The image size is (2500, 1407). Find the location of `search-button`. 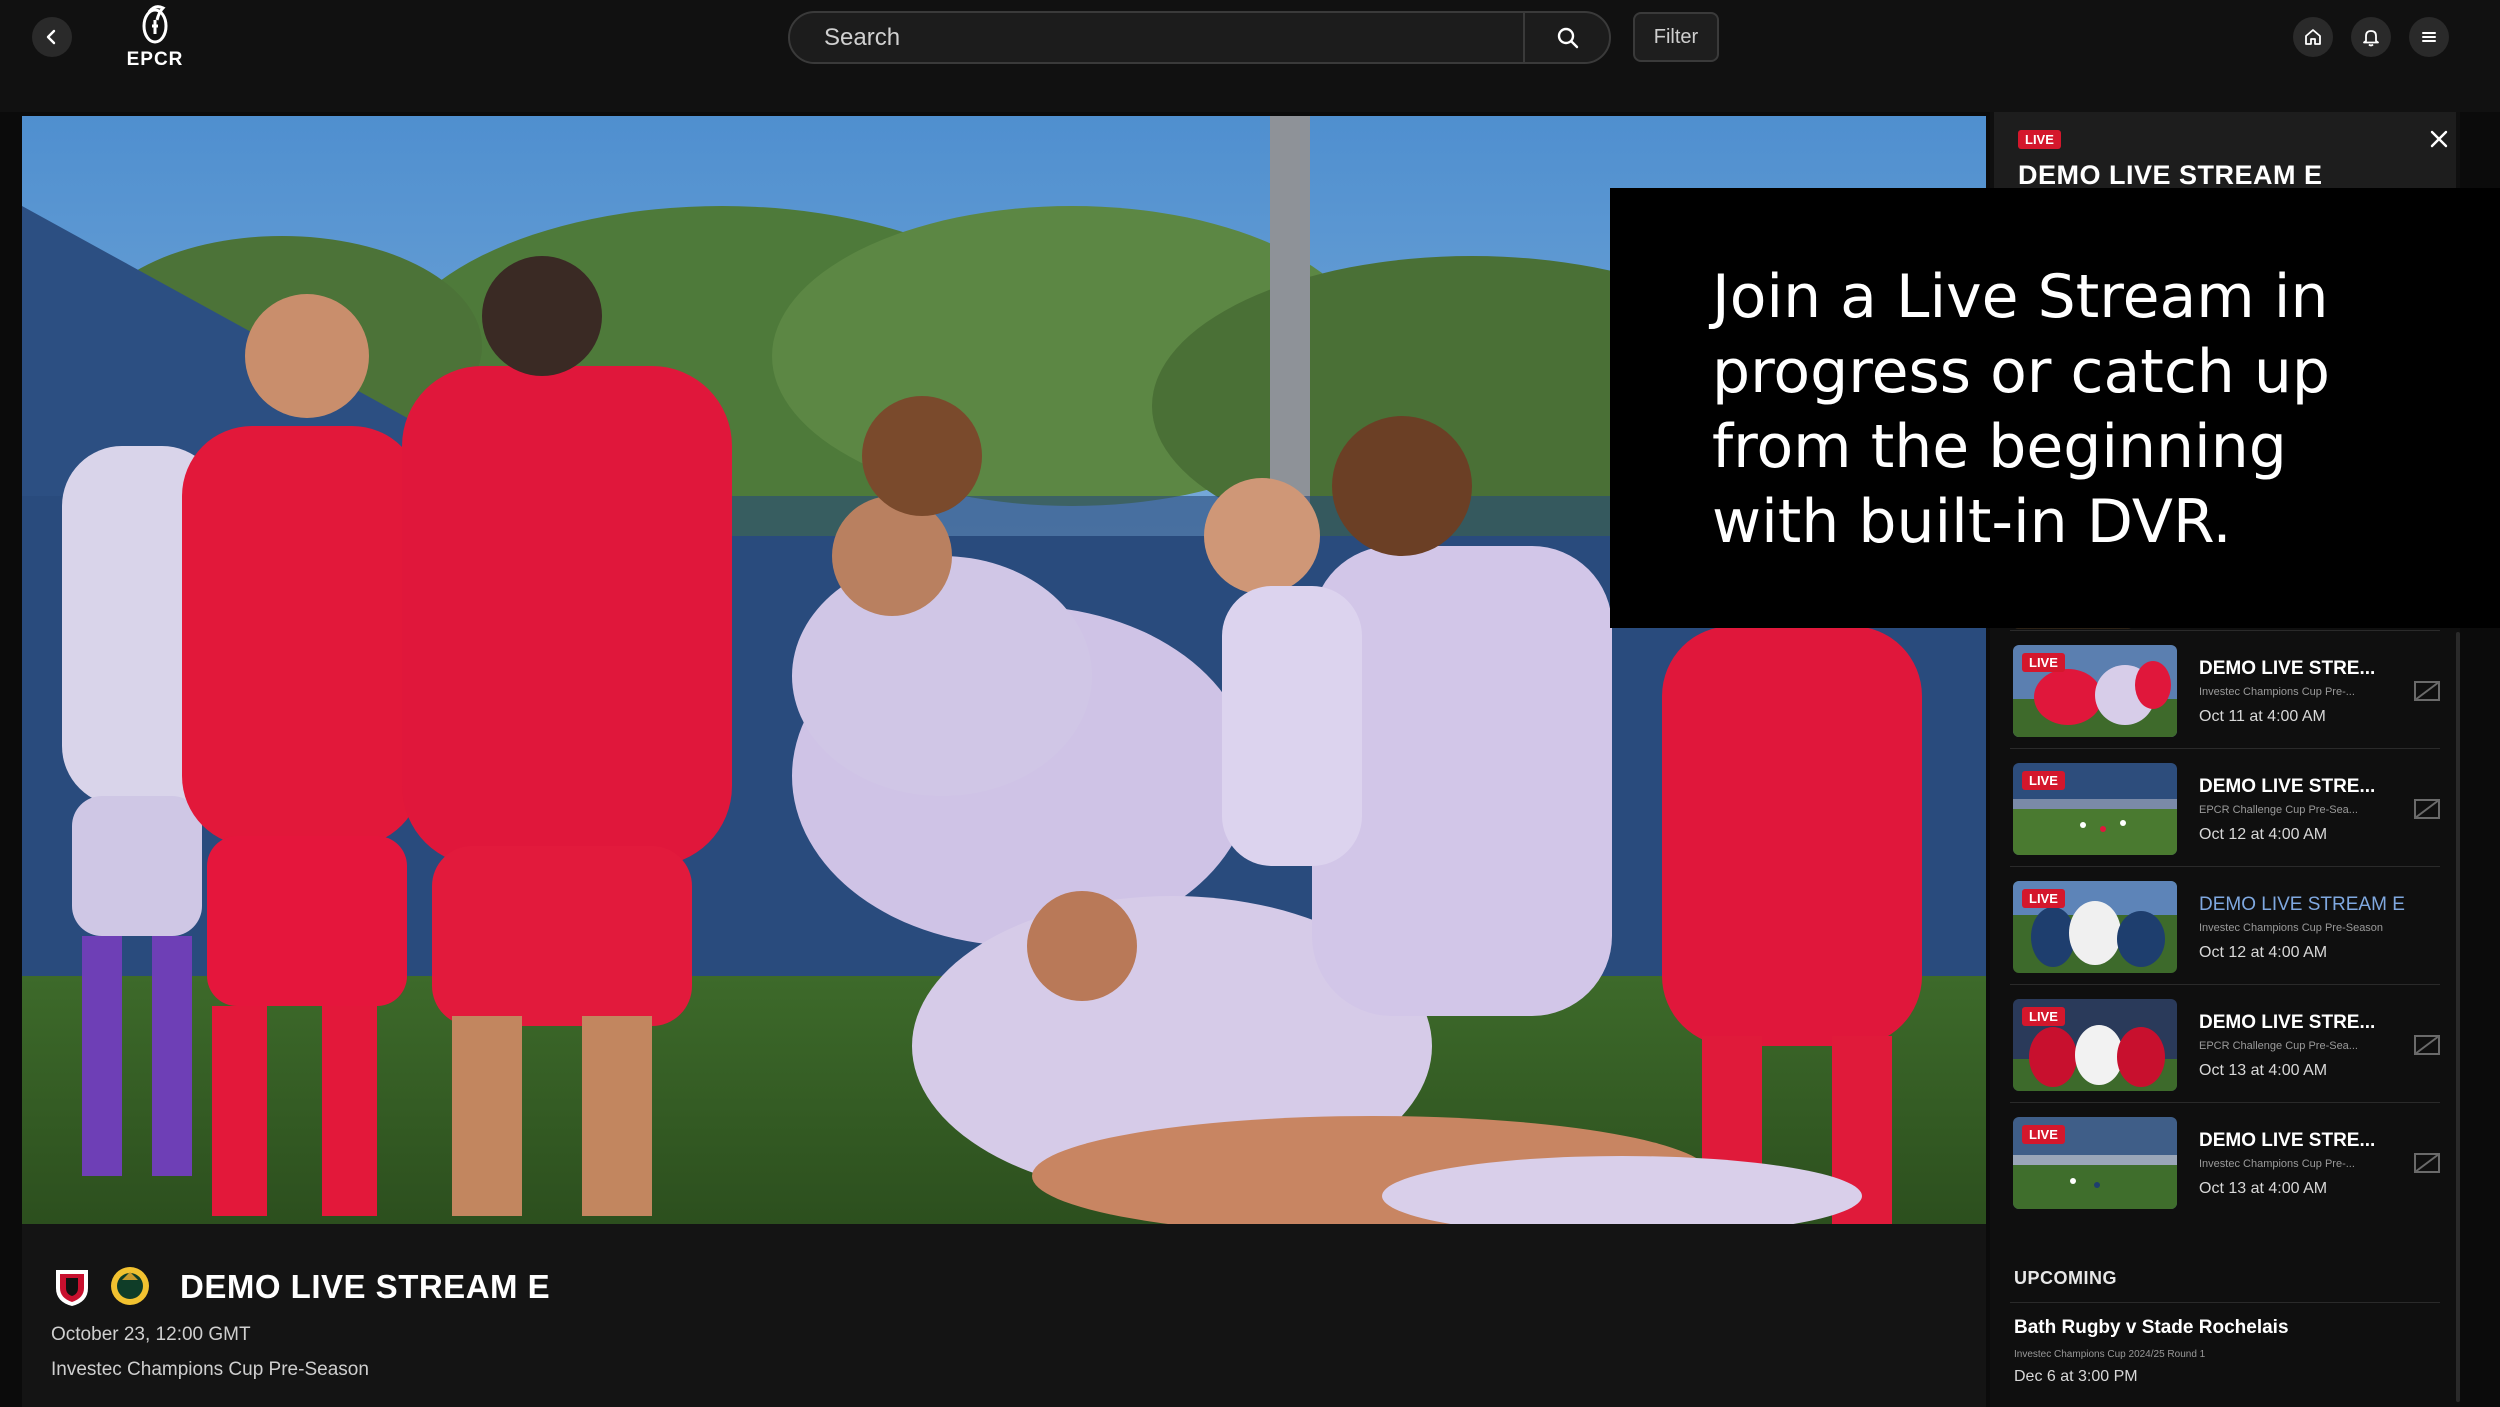

search-button is located at coordinates (1567, 37).